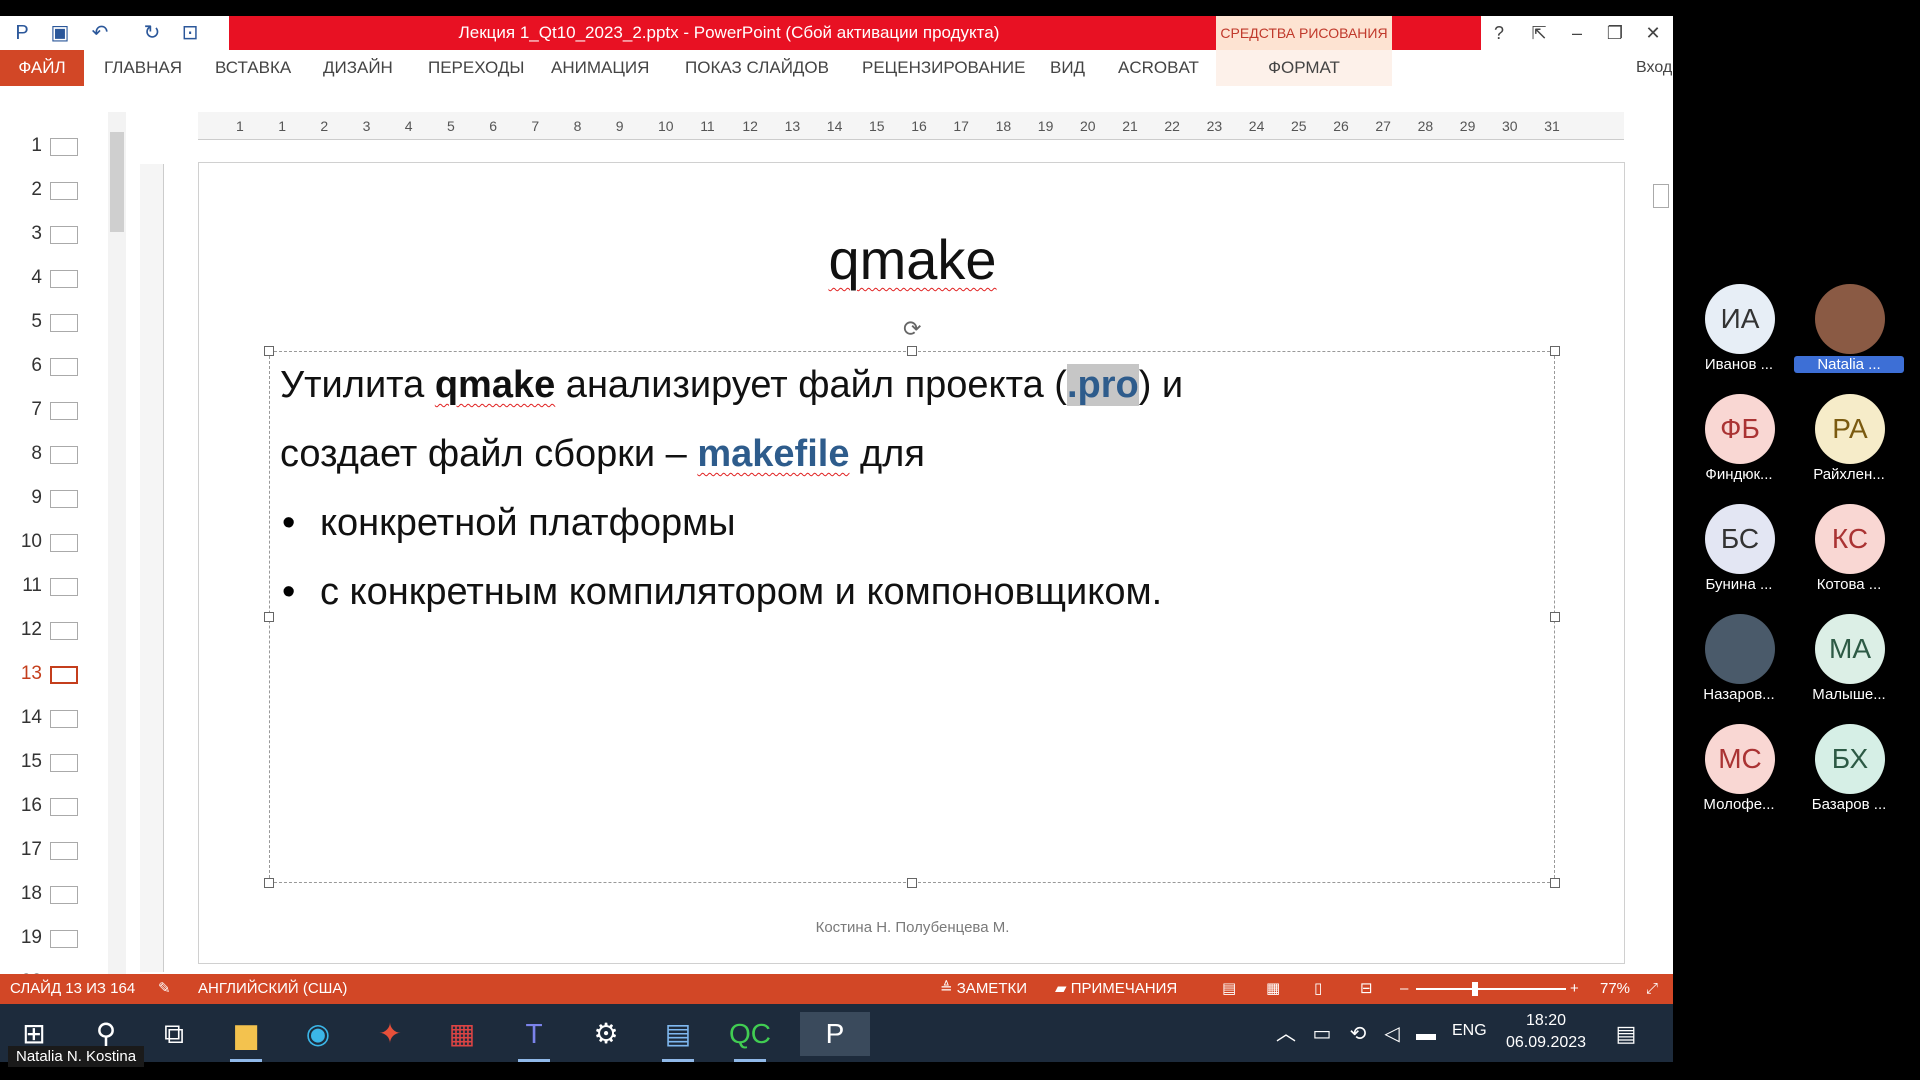 The height and width of the screenshot is (1080, 1920). I want to click on slide-thumbnail: 3, so click(55, 234).